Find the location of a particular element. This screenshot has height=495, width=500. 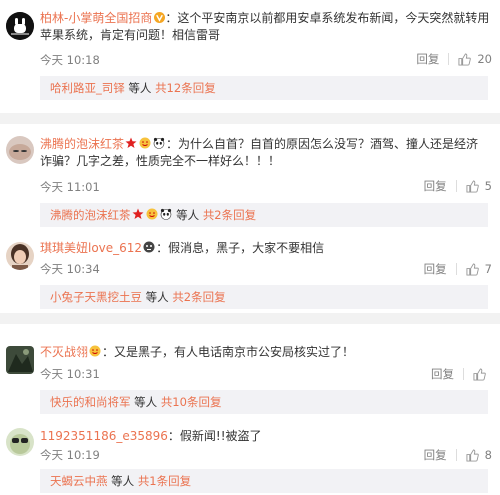

reply-thread-users: 小兔子天黑挖土豆 is located at coordinates (96, 297).